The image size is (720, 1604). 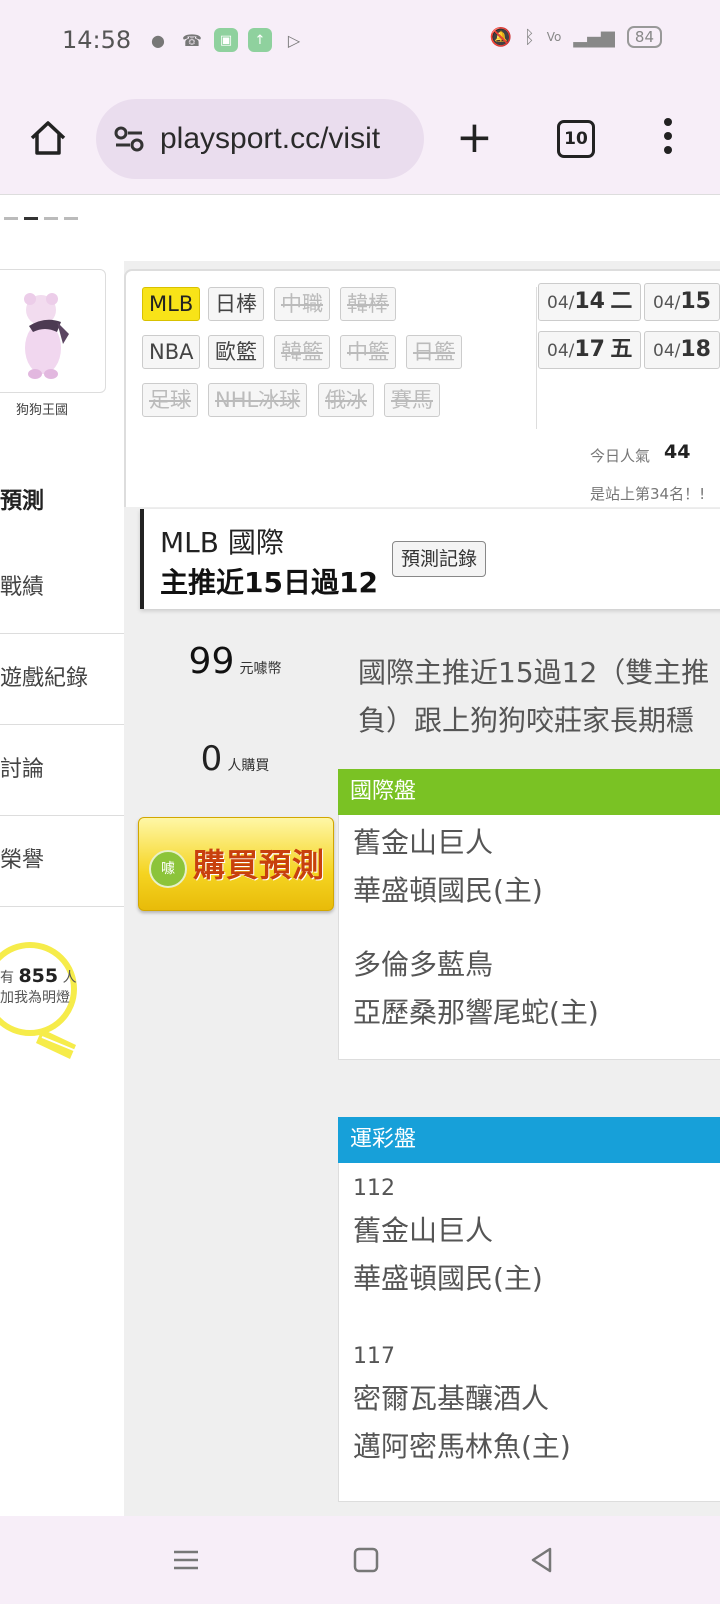 I want to click on price-value: 99, so click(x=211, y=661).